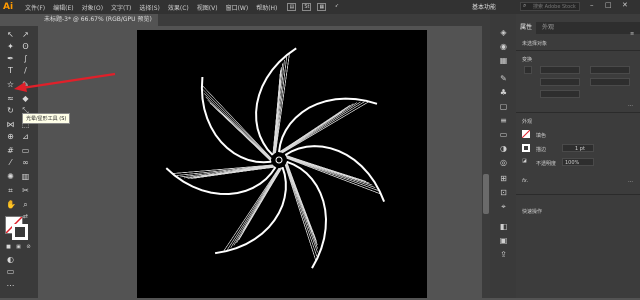 This screenshot has height=300, width=640. What do you see at coordinates (322, 7) in the screenshot?
I see `grid-icon: ▦` at bounding box center [322, 7].